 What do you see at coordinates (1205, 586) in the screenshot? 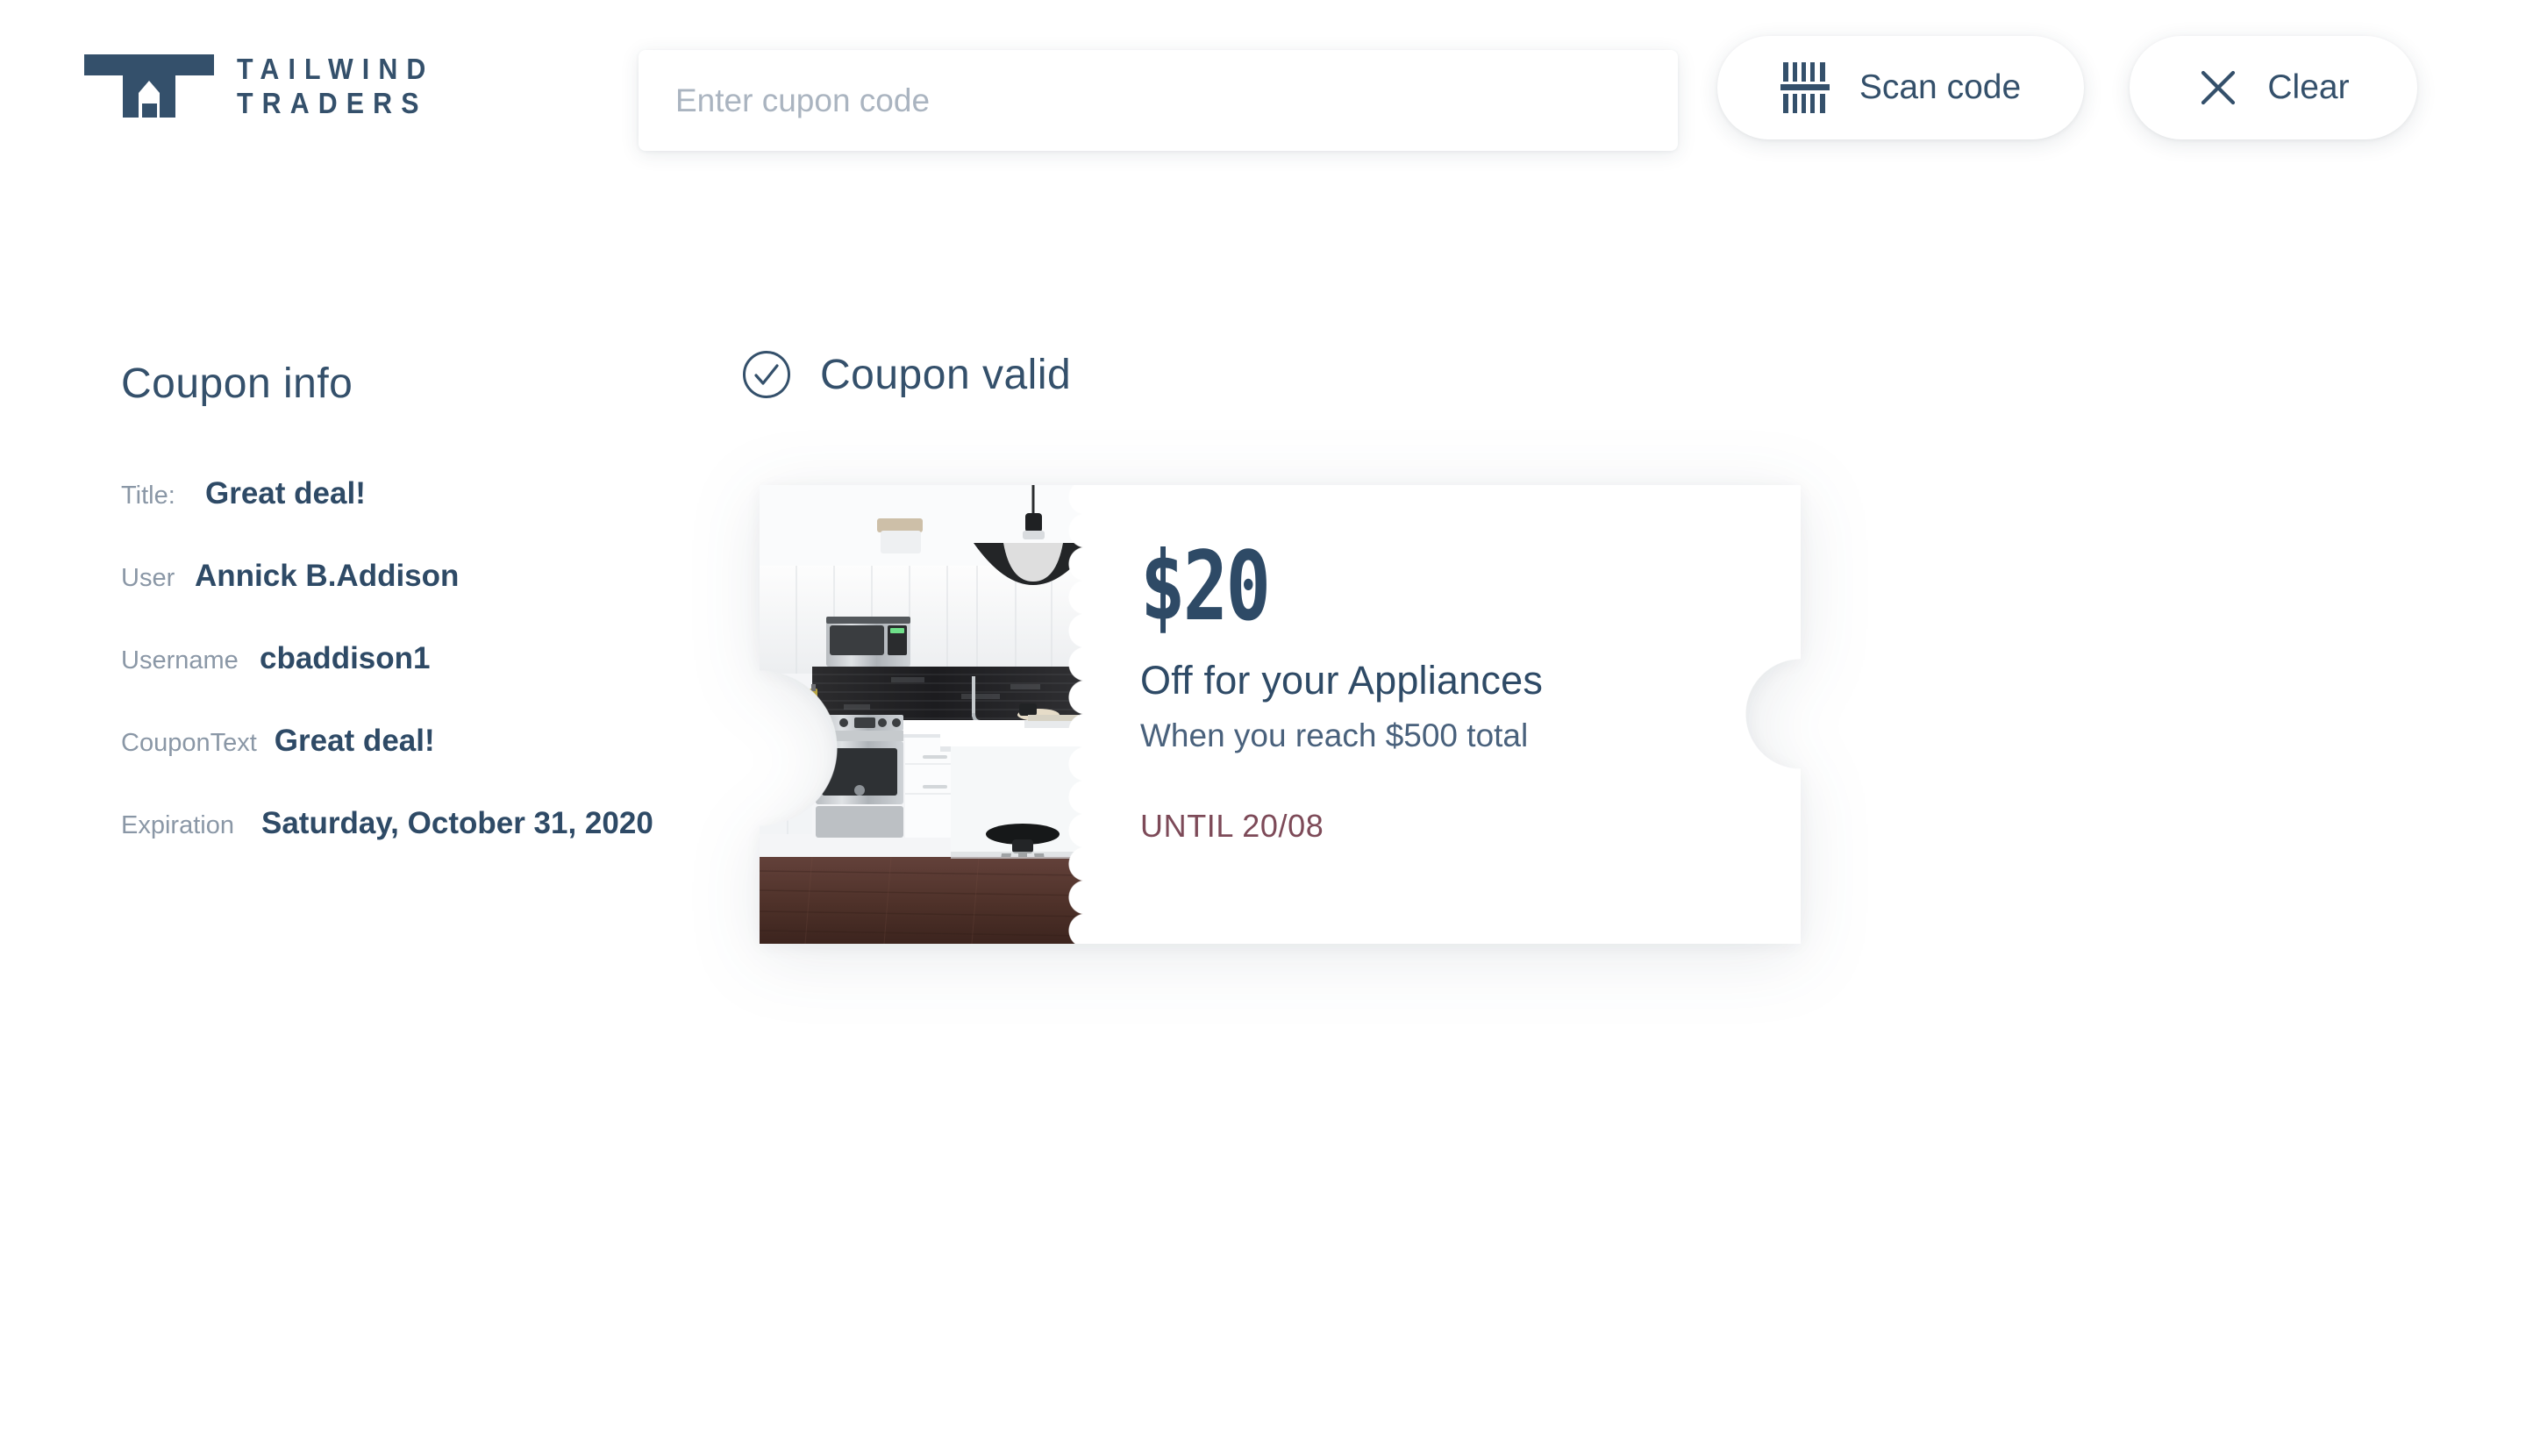
I see `coupon-amount: $20` at bounding box center [1205, 586].